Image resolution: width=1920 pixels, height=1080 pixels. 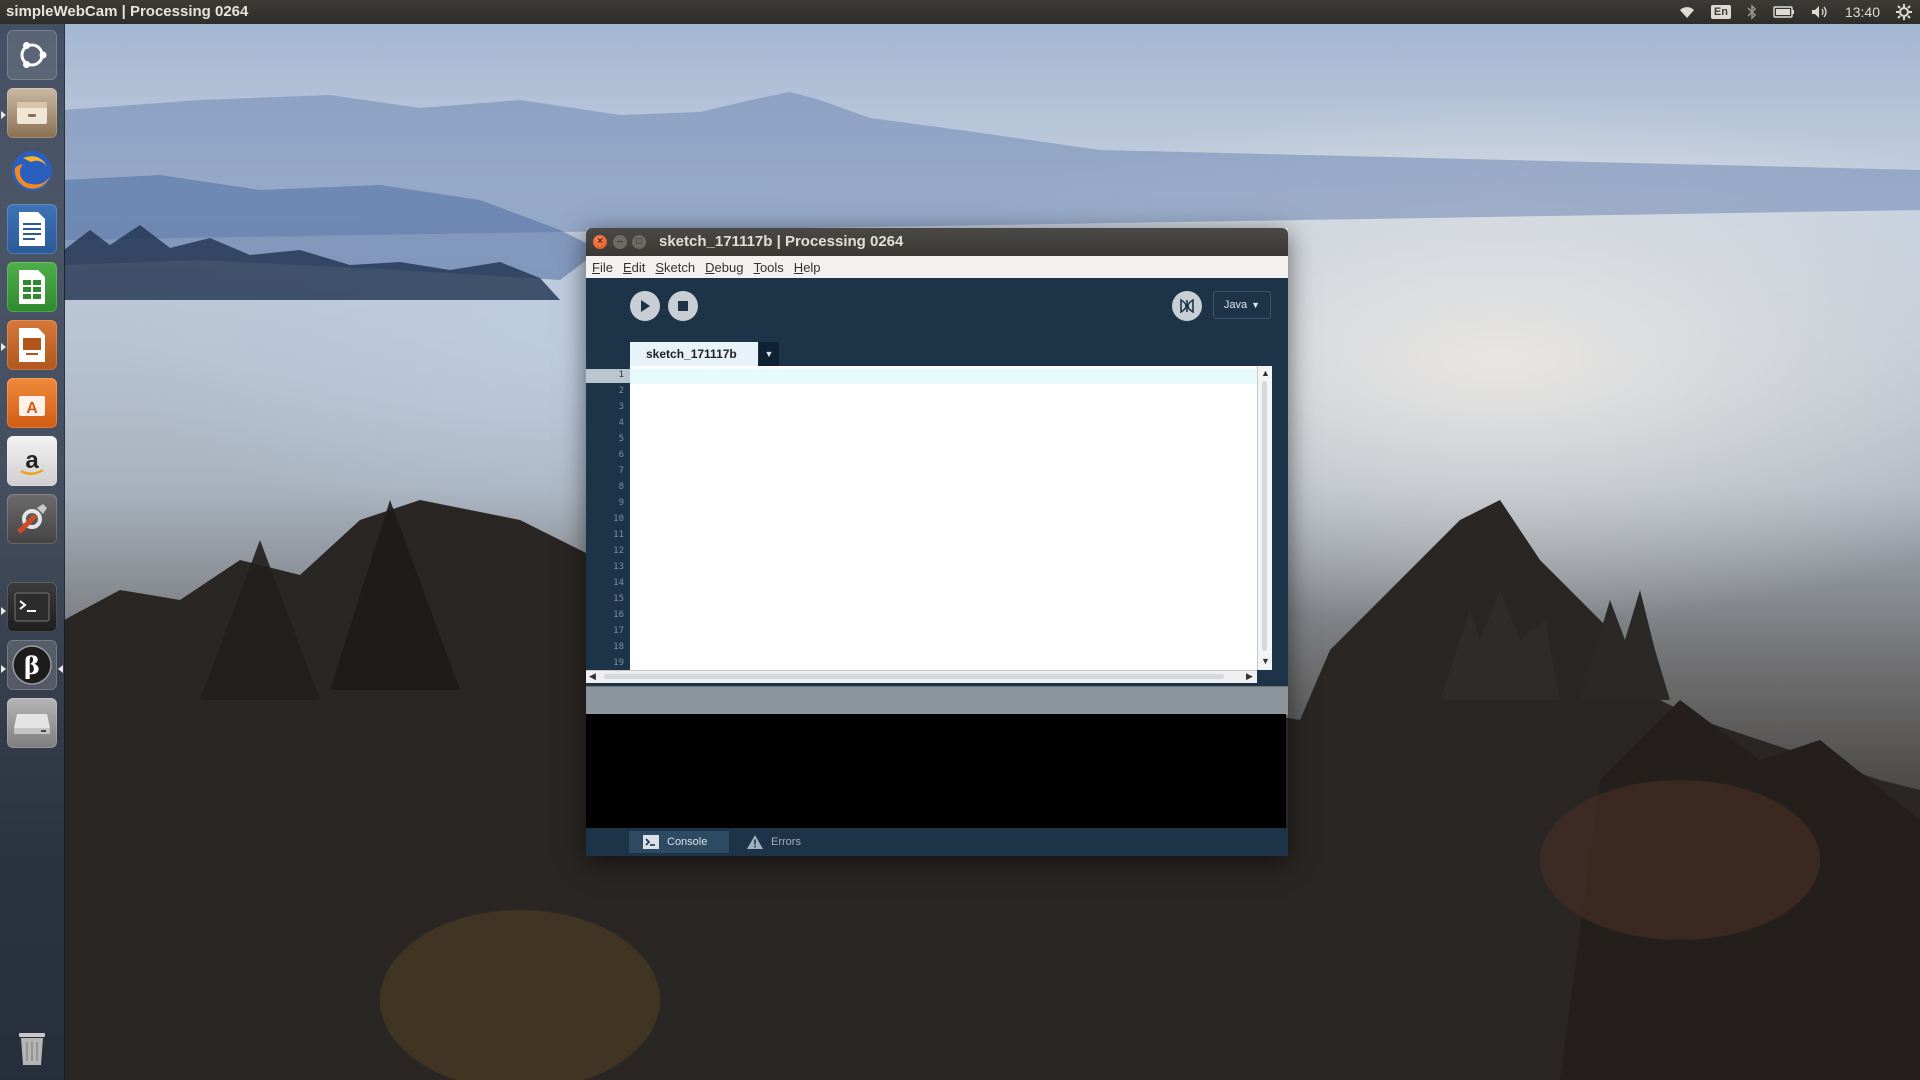 I want to click on libreoffice-writer-icon, so click(x=32, y=229).